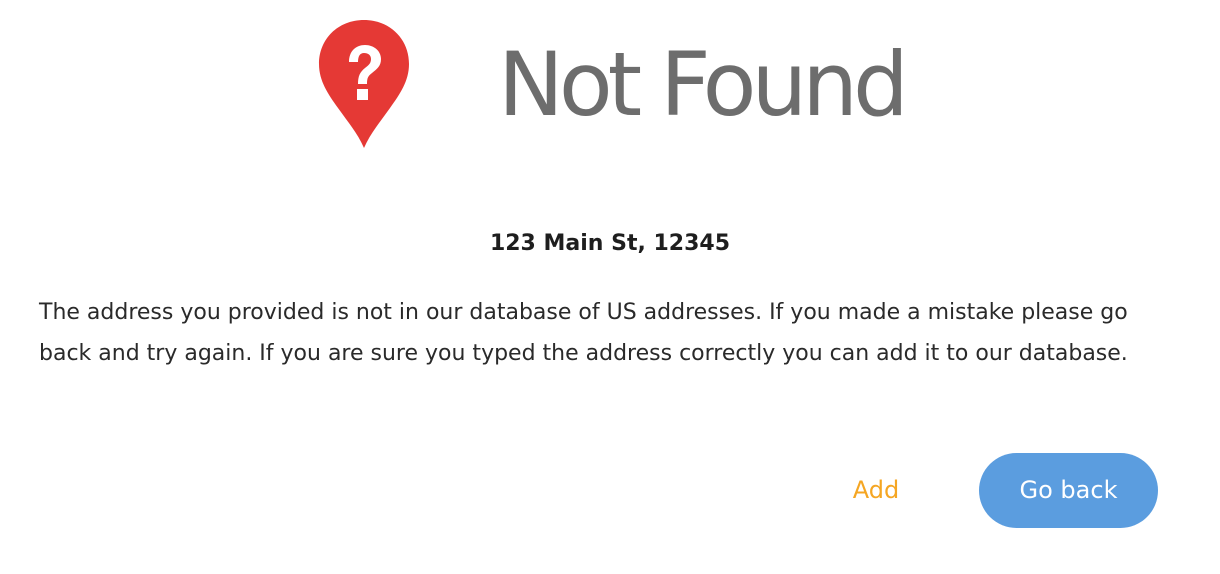 The height and width of the screenshot is (574, 1220). Describe the element at coordinates (876, 490) in the screenshot. I see `add-button: Add` at that location.